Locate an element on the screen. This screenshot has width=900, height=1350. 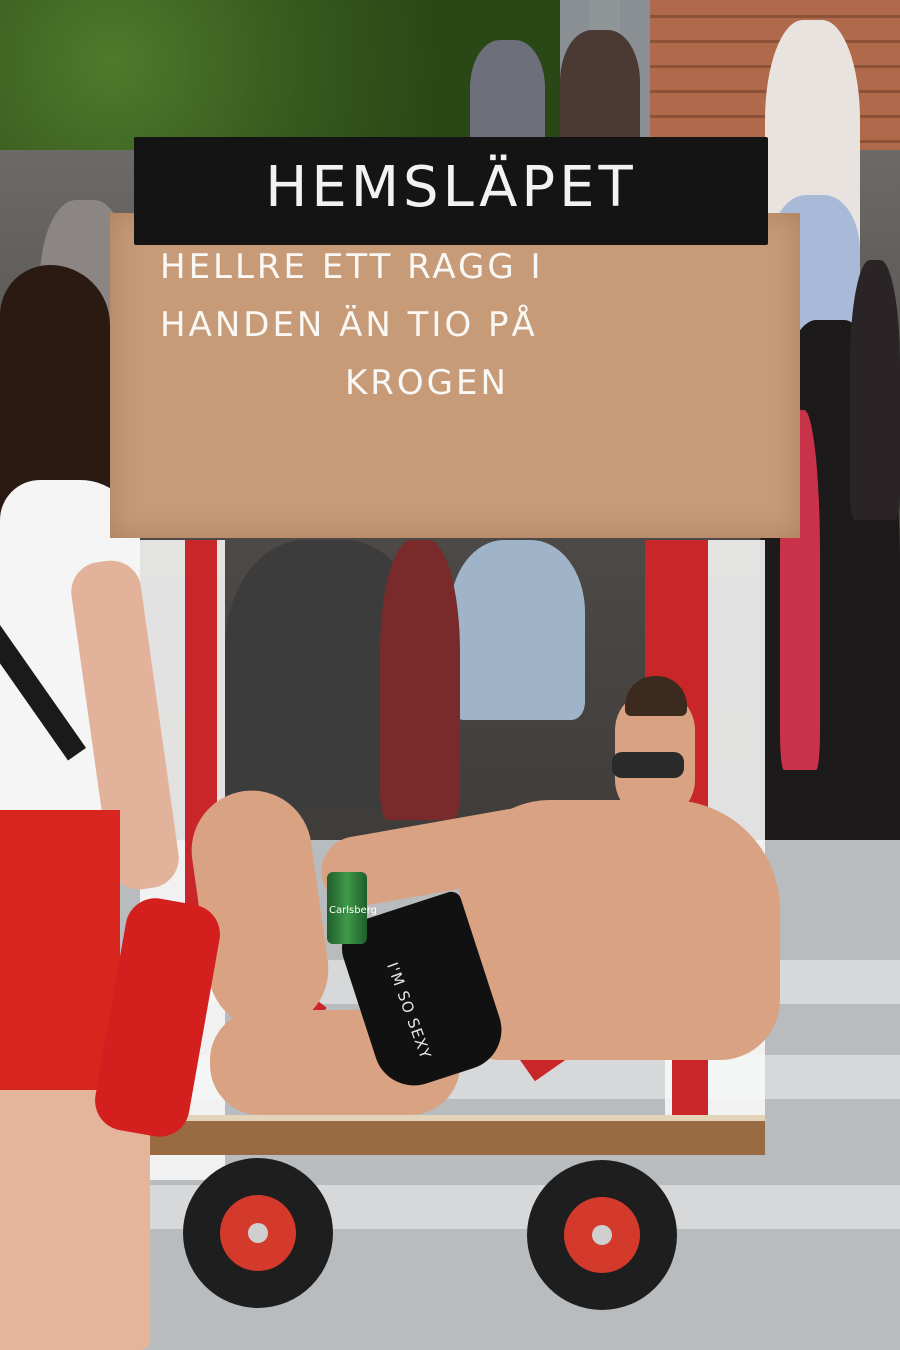
can-label: Carlsberg is located at coordinates (353, 910).